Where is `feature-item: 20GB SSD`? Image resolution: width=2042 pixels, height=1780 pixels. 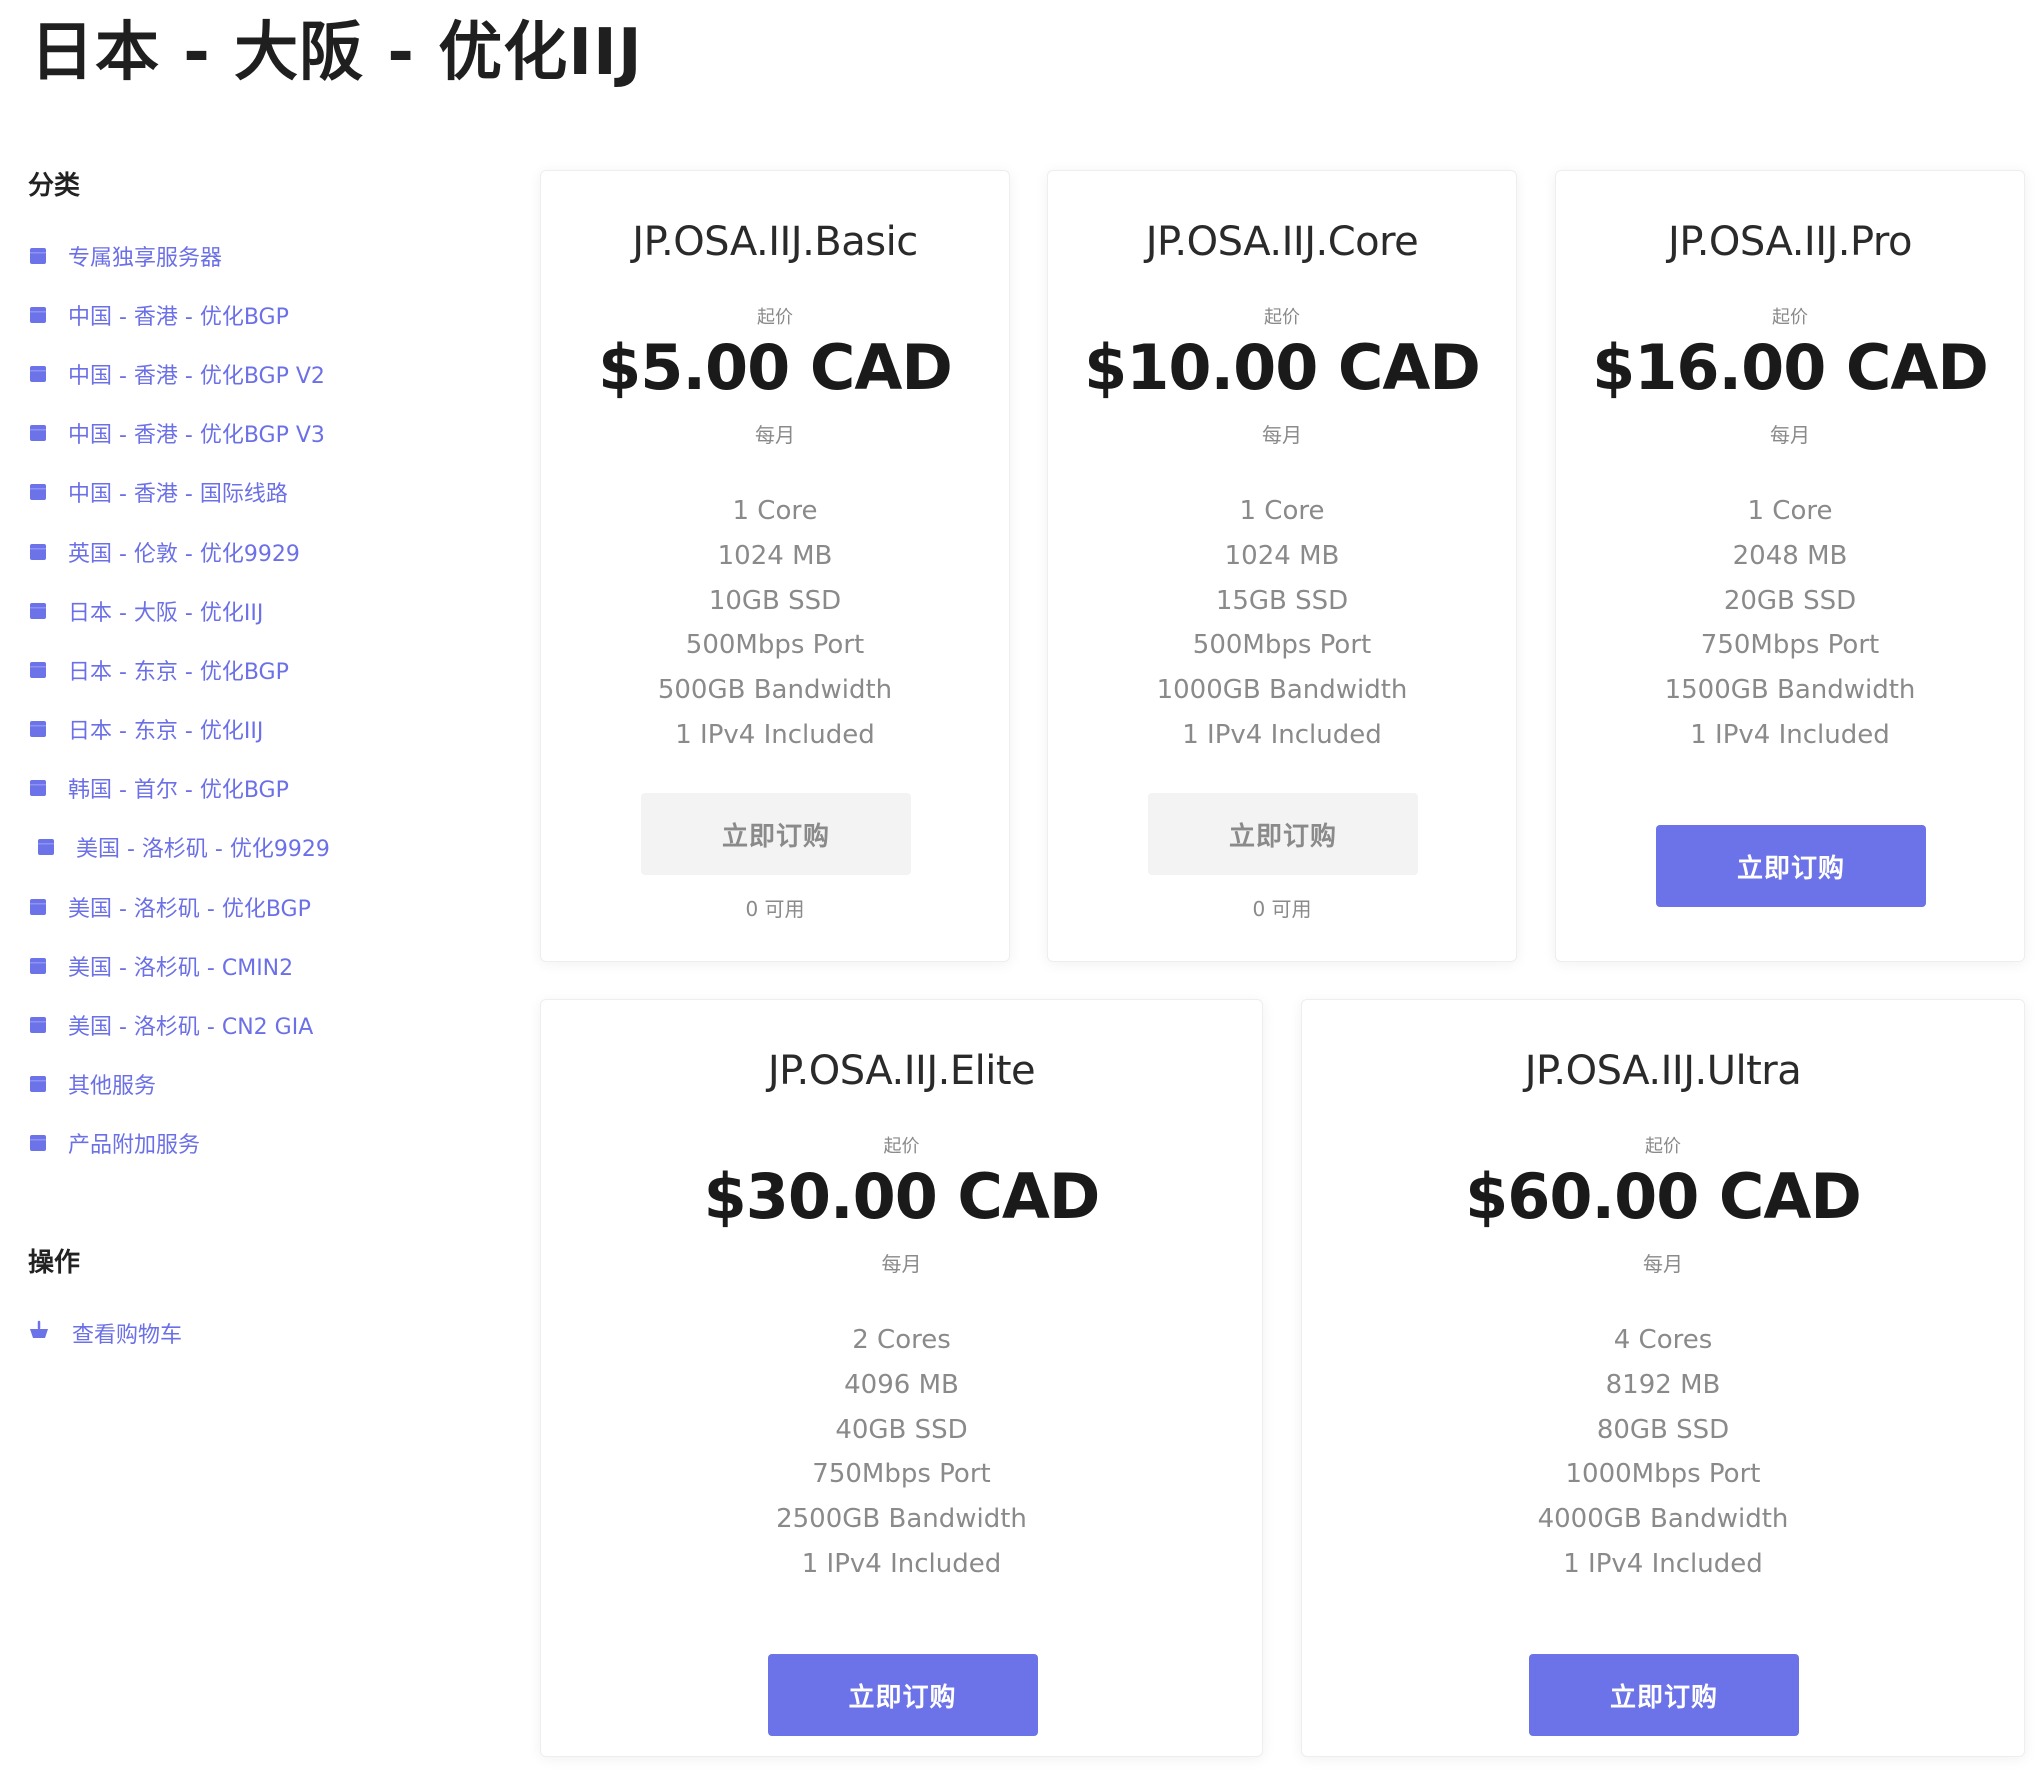
feature-item: 20GB SSD is located at coordinates (1790, 600).